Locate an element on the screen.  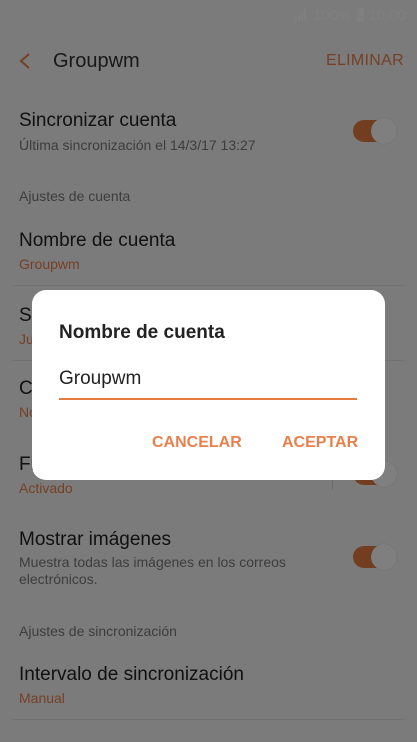
cancel-button: CANCELAR is located at coordinates (197, 443).